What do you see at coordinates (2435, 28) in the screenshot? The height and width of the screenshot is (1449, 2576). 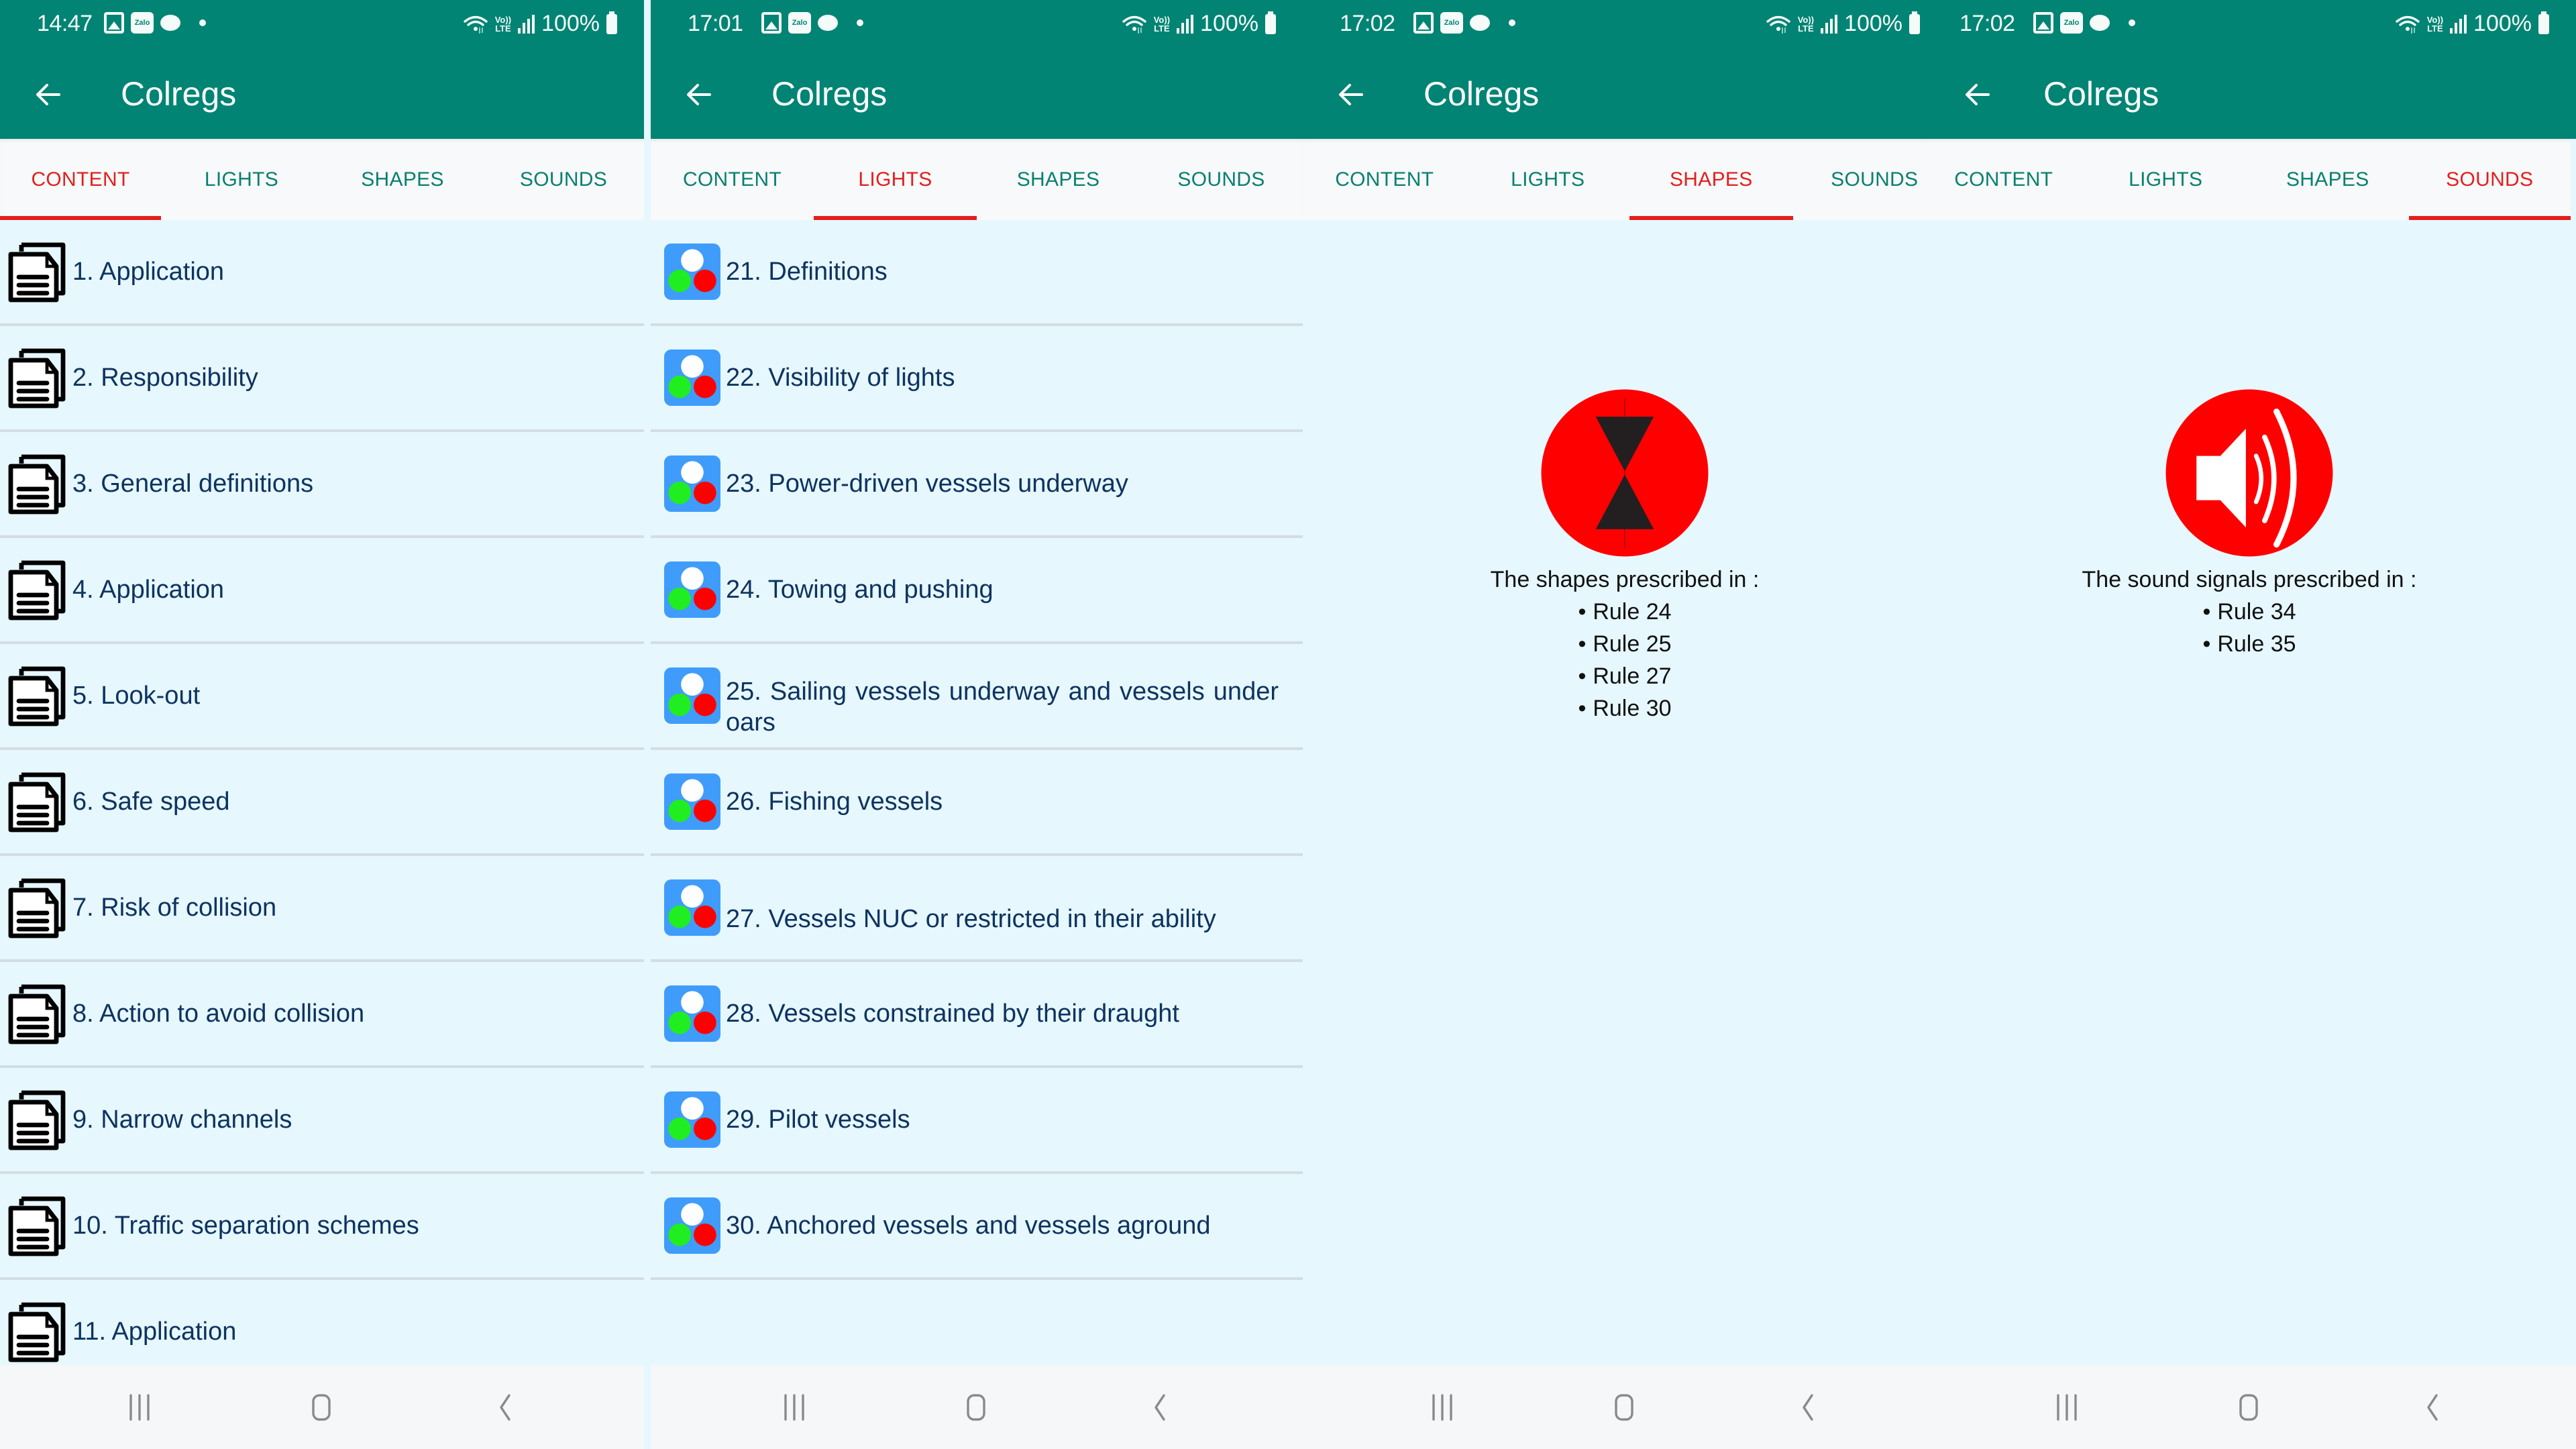 I see `lte-label: LTE` at bounding box center [2435, 28].